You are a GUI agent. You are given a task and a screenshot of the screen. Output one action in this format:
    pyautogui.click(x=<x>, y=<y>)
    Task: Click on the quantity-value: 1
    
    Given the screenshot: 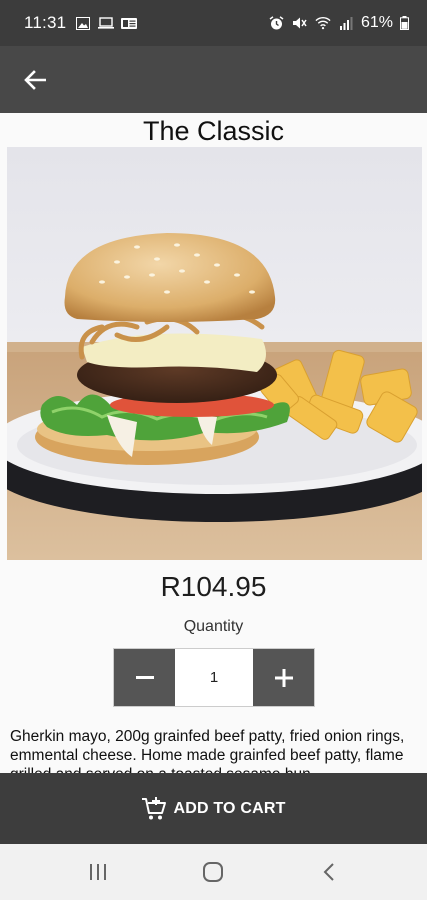 What is the action you would take?
    pyautogui.click(x=214, y=677)
    